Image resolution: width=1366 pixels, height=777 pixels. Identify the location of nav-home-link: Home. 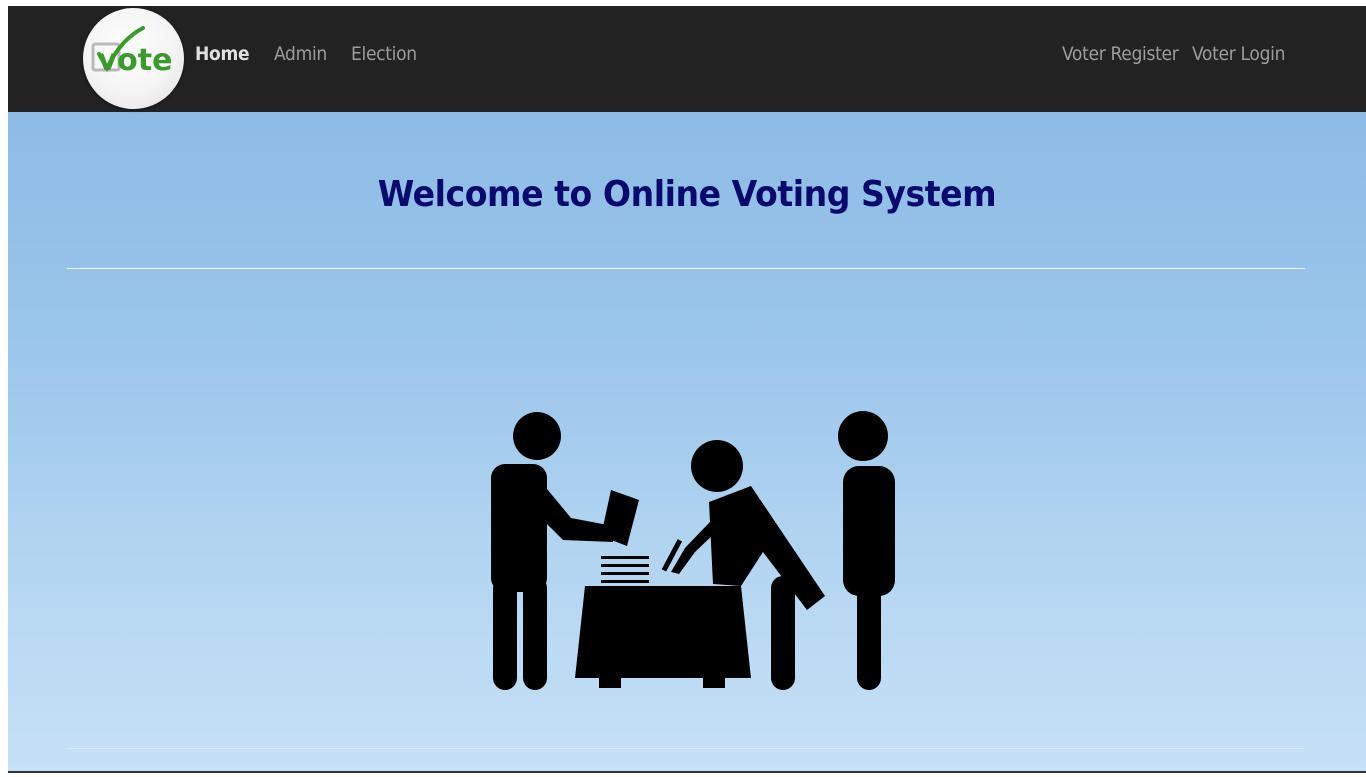
(222, 54).